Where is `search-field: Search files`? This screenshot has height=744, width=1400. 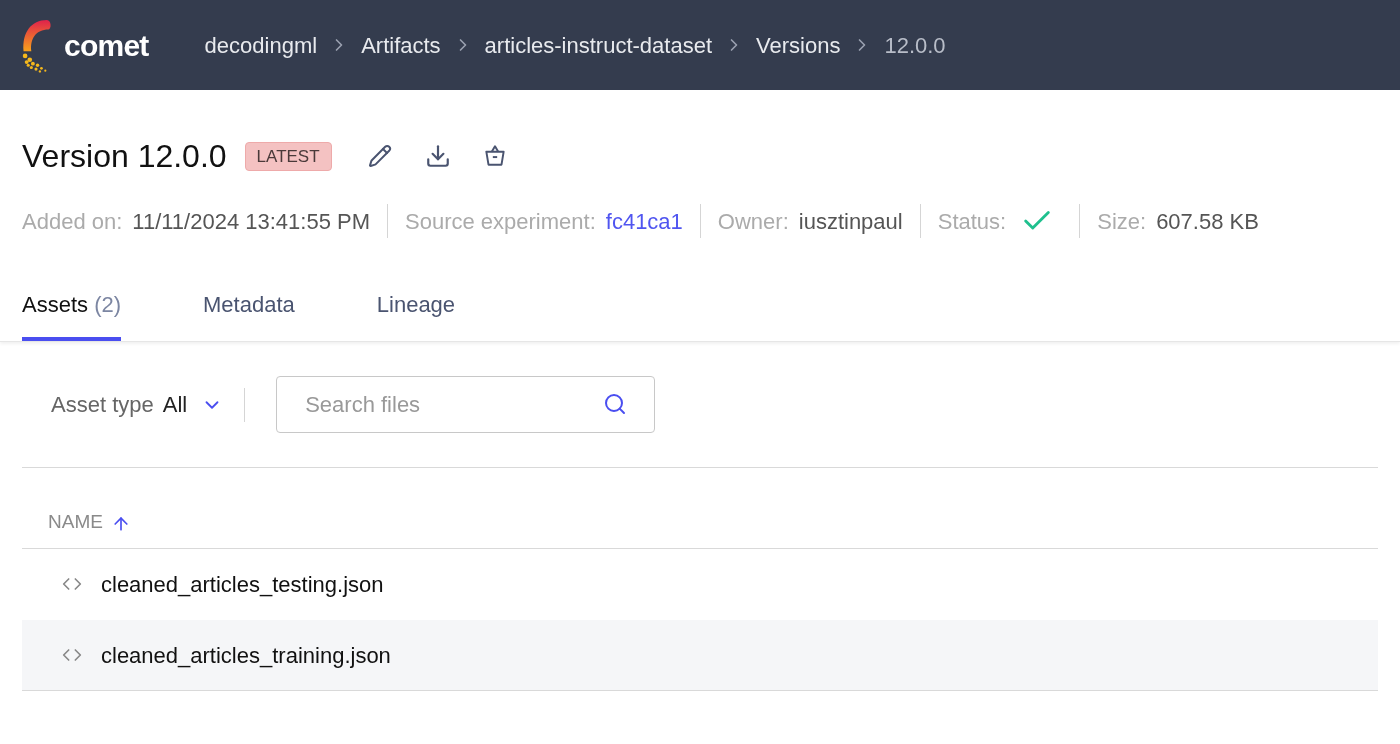
search-field: Search files is located at coordinates (466, 404).